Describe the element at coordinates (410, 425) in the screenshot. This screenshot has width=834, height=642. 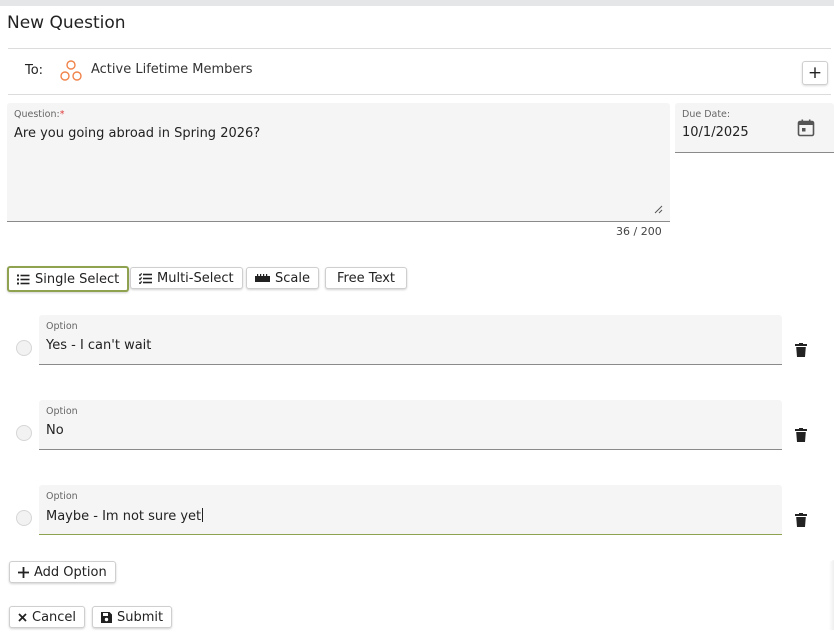
I see `option-field: Option No` at that location.